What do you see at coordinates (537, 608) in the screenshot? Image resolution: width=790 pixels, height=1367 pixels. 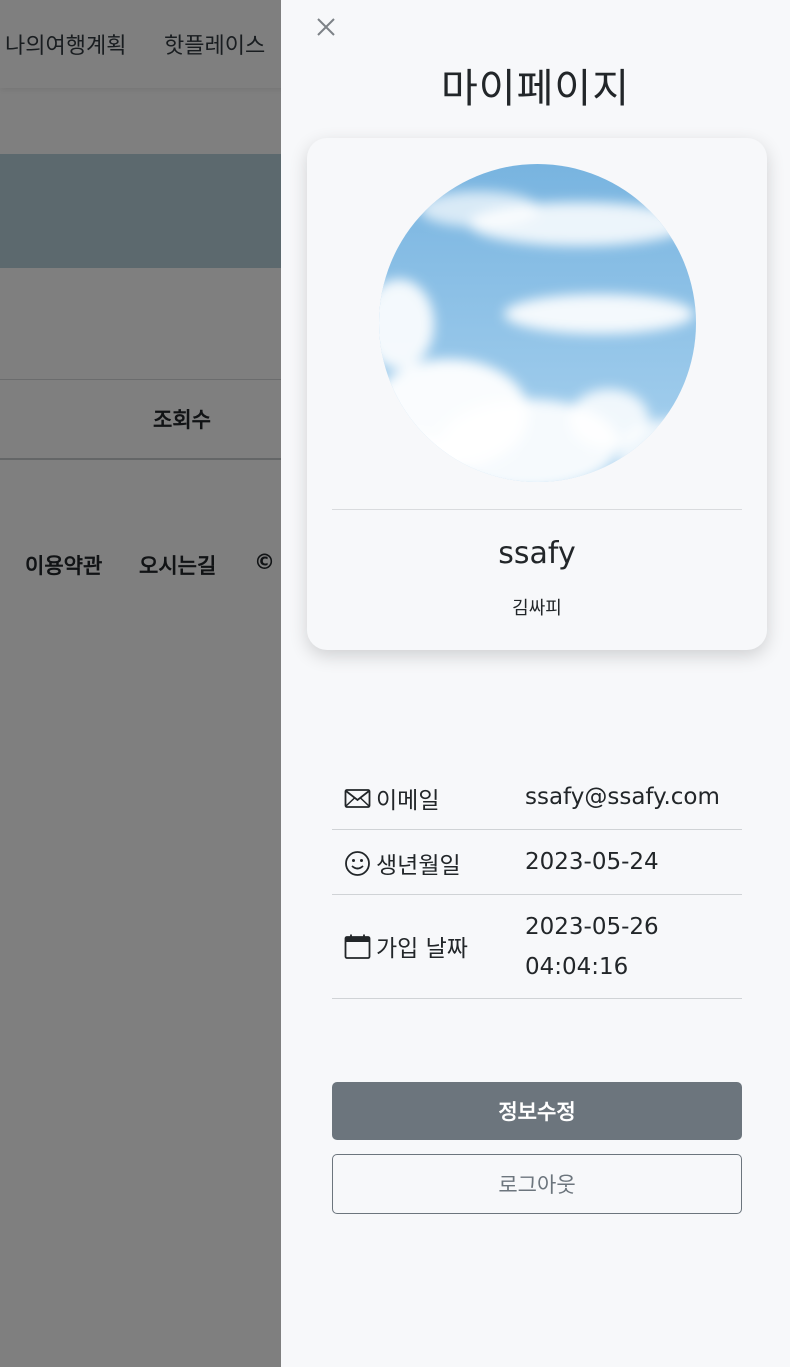 I see `user-name: 김싸피` at bounding box center [537, 608].